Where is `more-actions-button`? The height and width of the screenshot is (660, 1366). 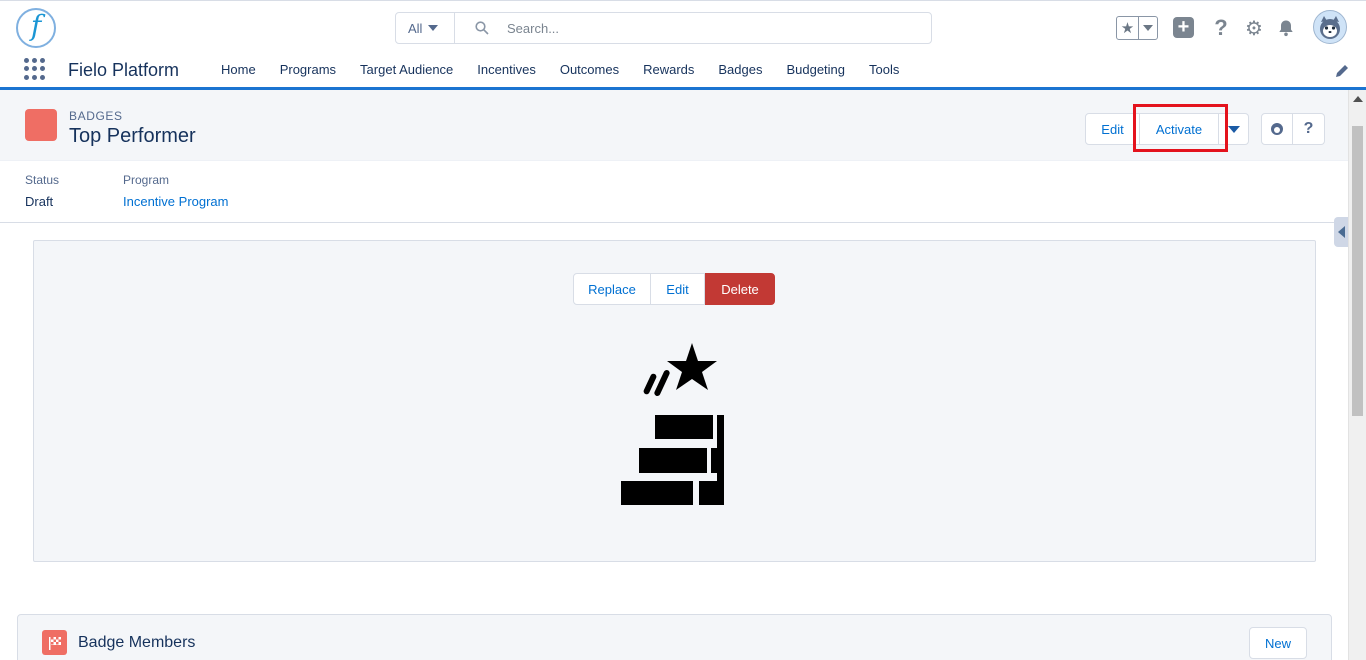
more-actions-button is located at coordinates (1234, 129).